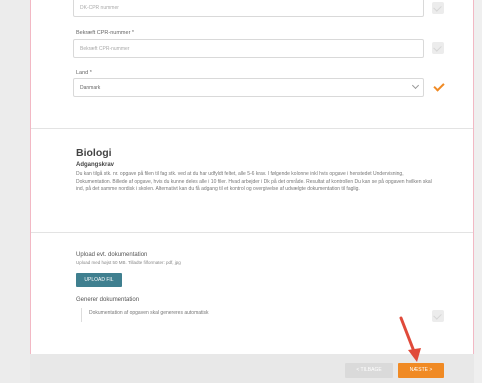 The image size is (482, 383). Describe the element at coordinates (248, 87) in the screenshot. I see `country-select: Danmark` at that location.